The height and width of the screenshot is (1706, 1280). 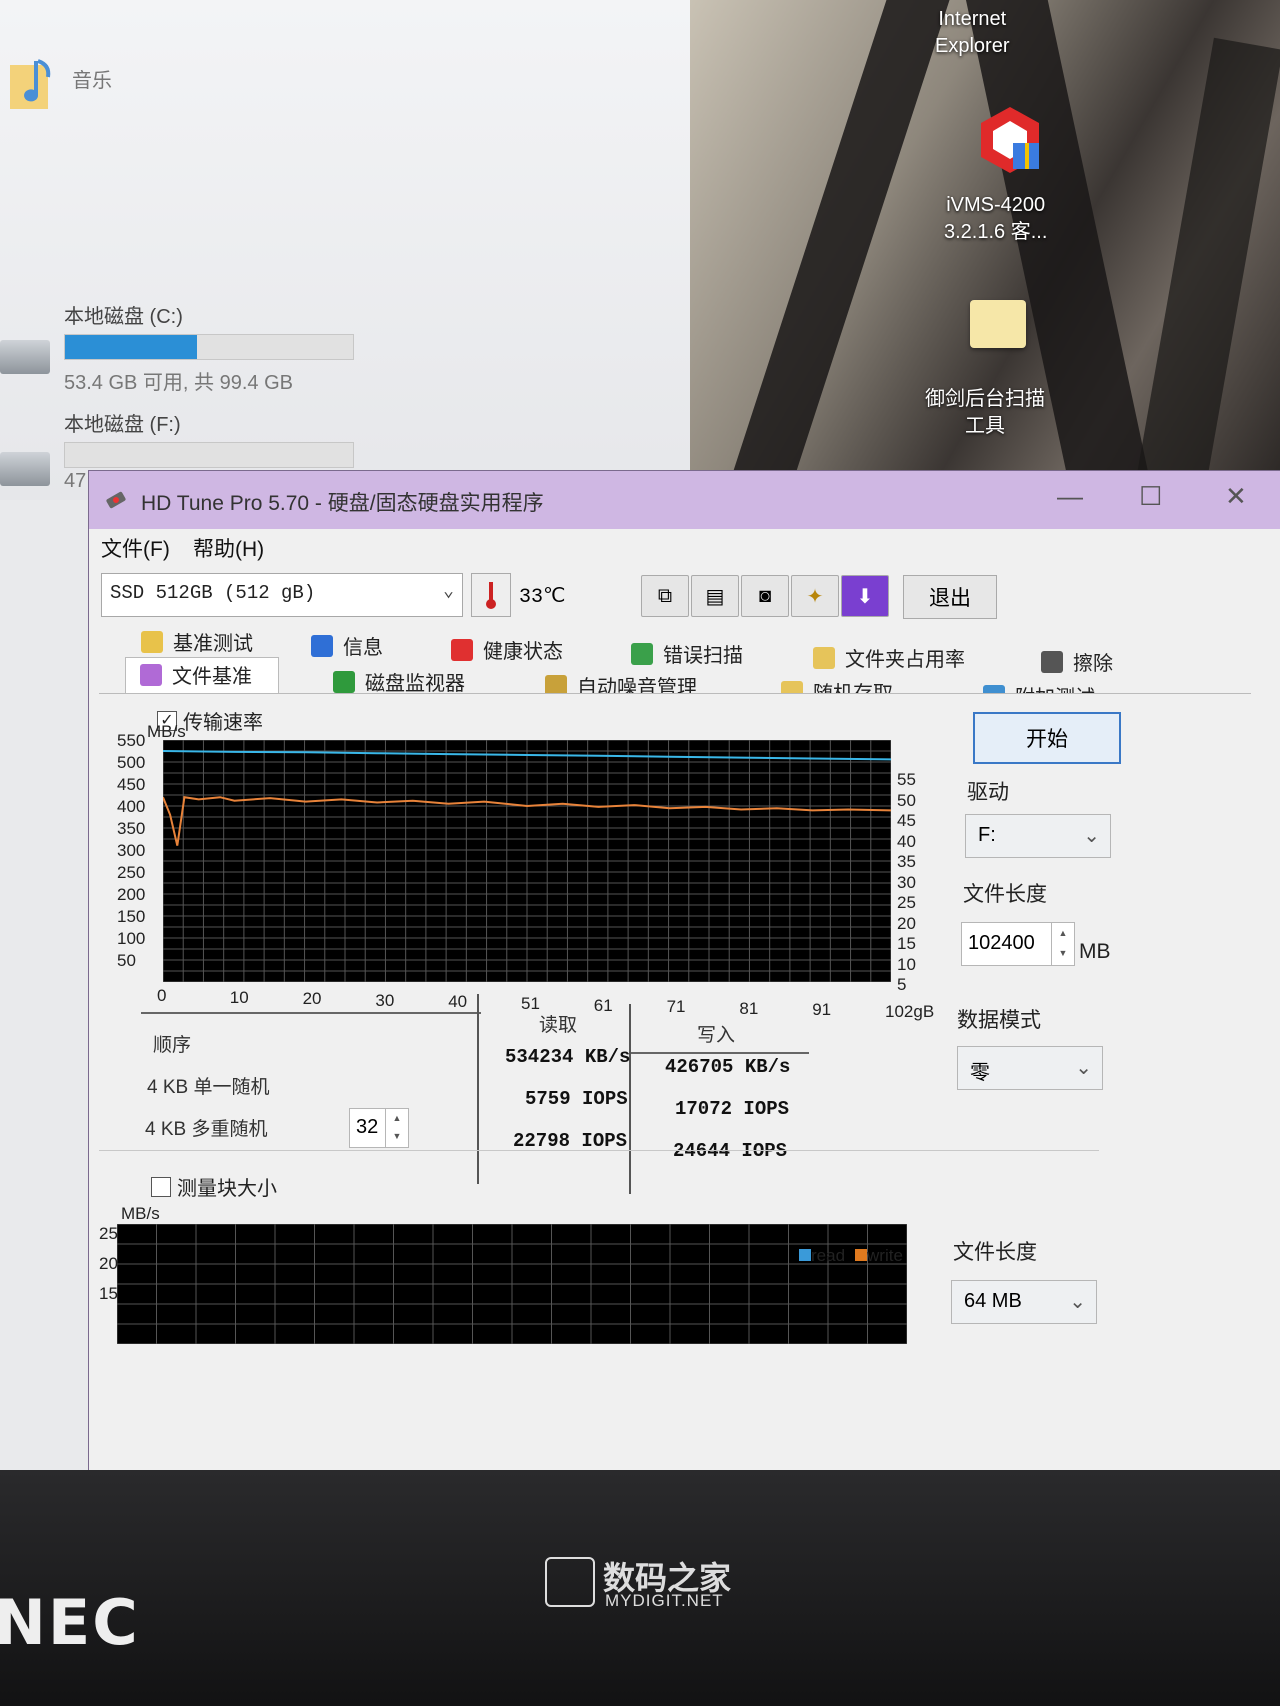 I want to click on toolbar: SSD 512GB (512 gB) ⌄ 33℃ ⧉ ▤ ◙ ✦ ⬇ 退出, so click(x=684, y=595).